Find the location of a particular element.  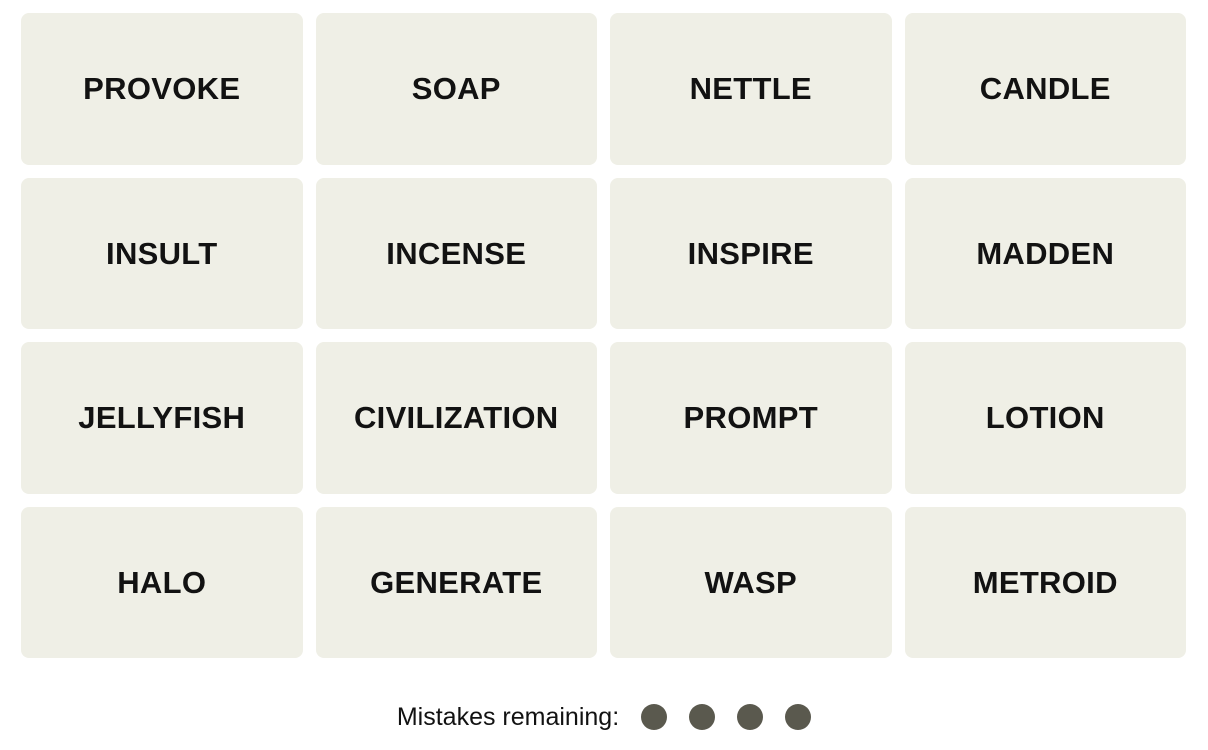

word-tile-generate: GENERATE is located at coordinates (456, 582).